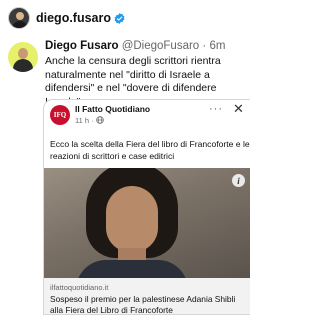  I want to click on close-icon: ✕, so click(238, 109).